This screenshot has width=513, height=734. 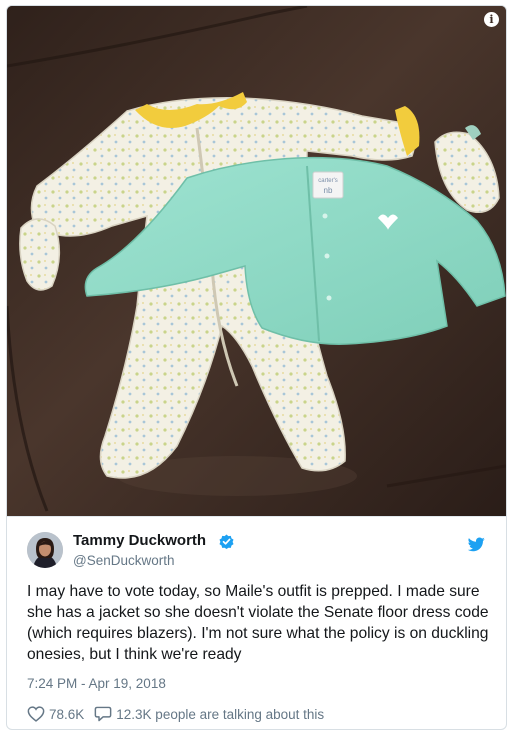 I want to click on author-name: Tammy Duckworth, so click(x=139, y=540).